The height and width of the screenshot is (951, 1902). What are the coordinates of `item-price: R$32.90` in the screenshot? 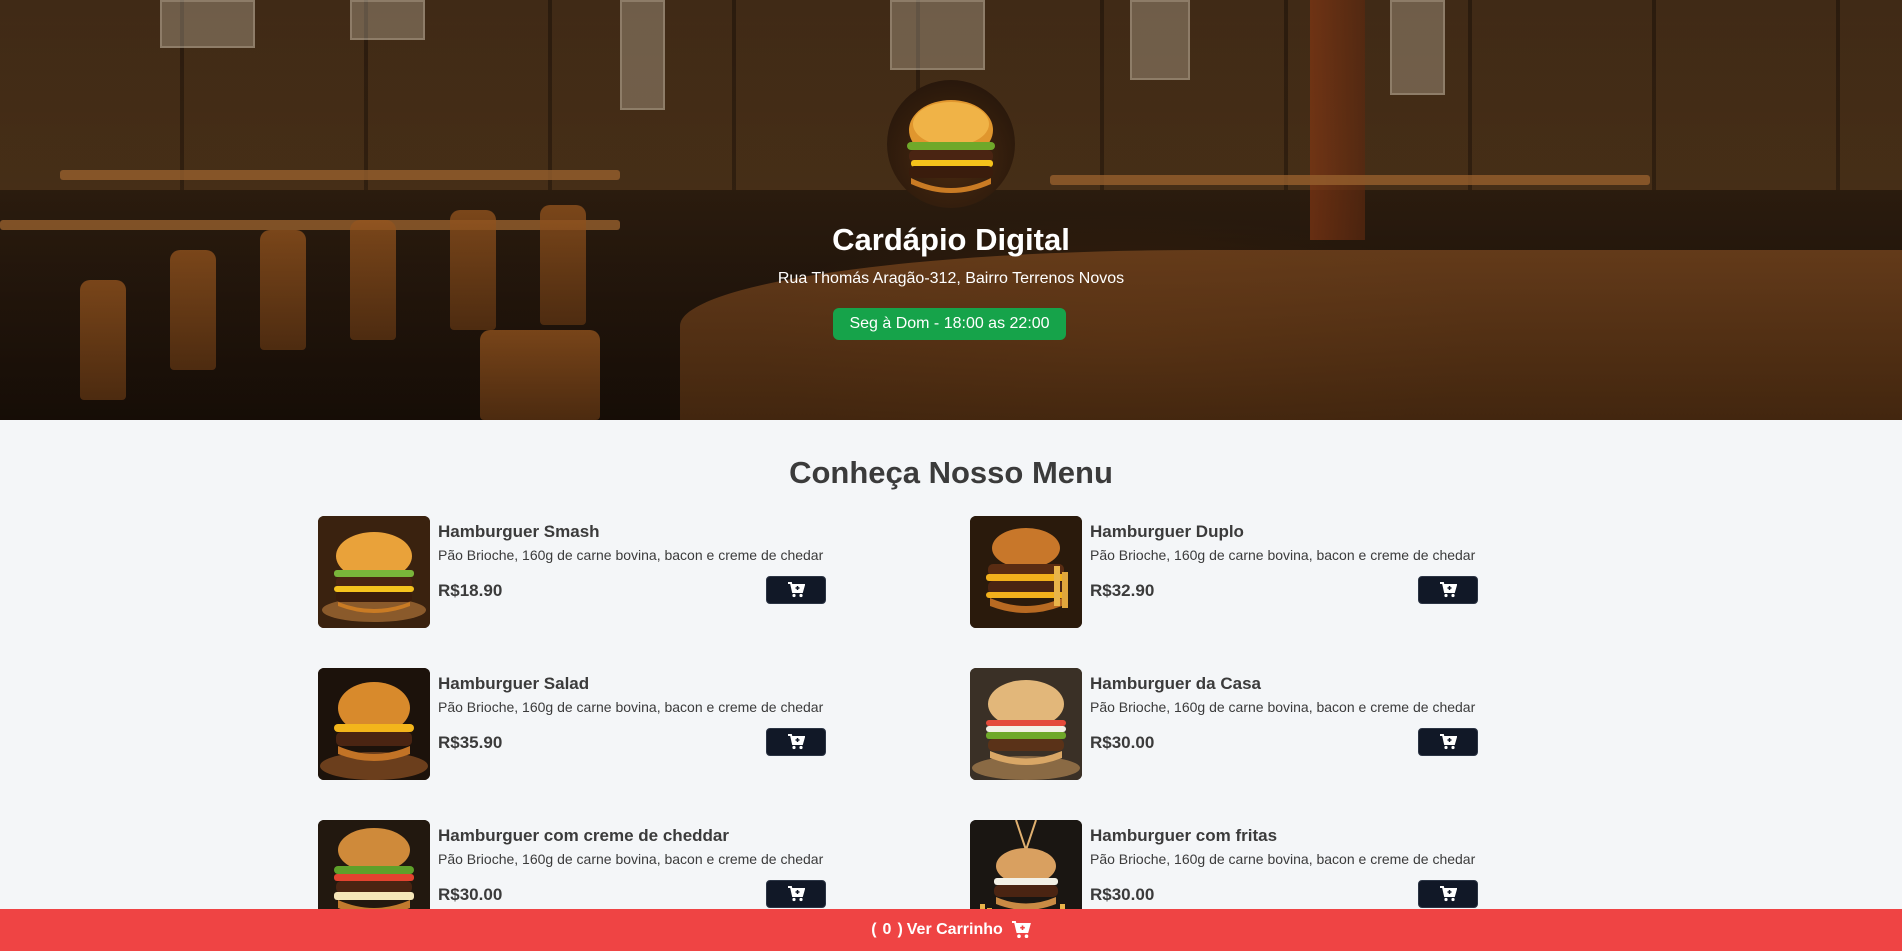 It's located at (1122, 590).